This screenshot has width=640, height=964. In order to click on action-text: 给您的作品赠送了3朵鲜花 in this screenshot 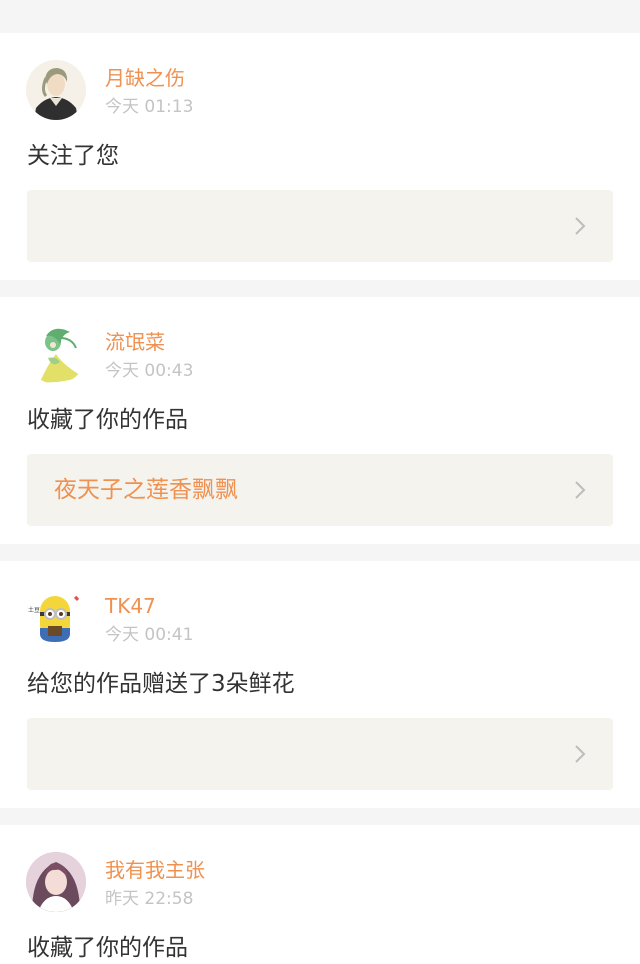, I will do `click(161, 684)`.